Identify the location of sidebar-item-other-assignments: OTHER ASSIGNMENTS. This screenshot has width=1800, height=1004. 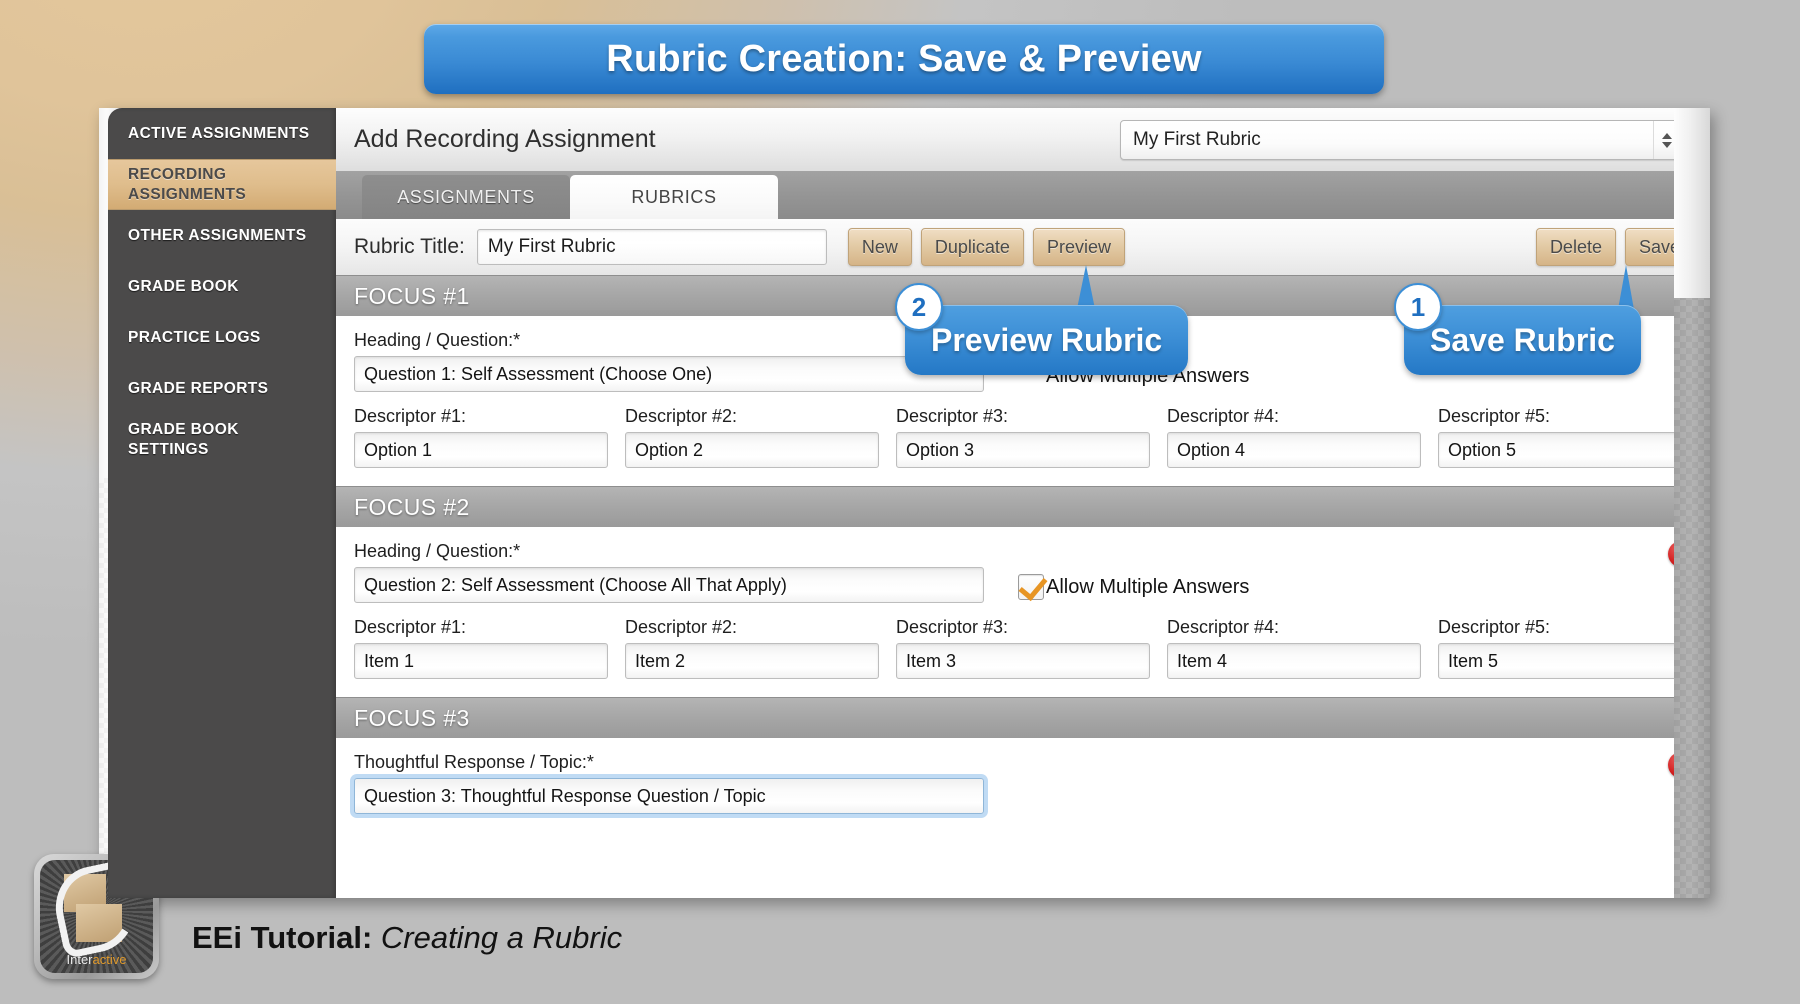
(222, 235).